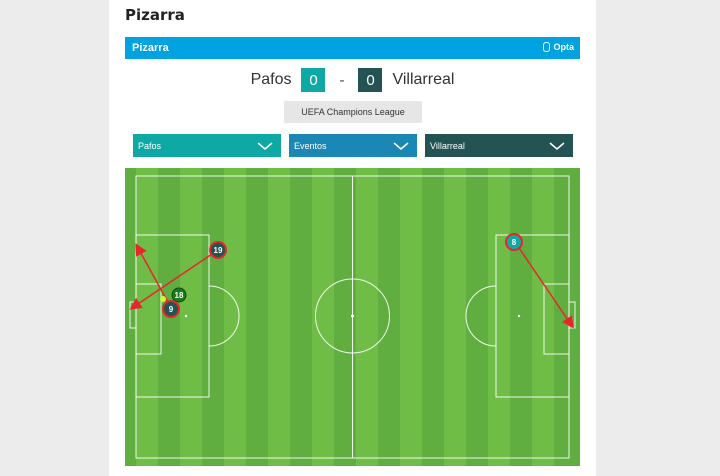 The image size is (720, 476). I want to click on away-team-name: Villarreal, so click(423, 79).